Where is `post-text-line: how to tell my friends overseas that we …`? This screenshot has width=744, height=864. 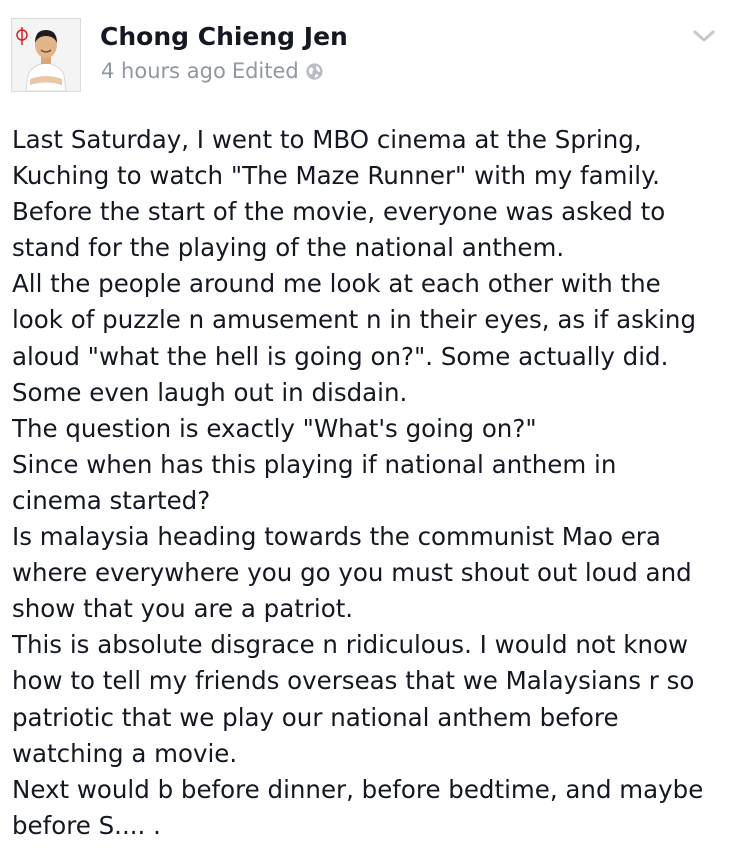
post-text-line: how to tell my friends overseas that we … is located at coordinates (353, 681).